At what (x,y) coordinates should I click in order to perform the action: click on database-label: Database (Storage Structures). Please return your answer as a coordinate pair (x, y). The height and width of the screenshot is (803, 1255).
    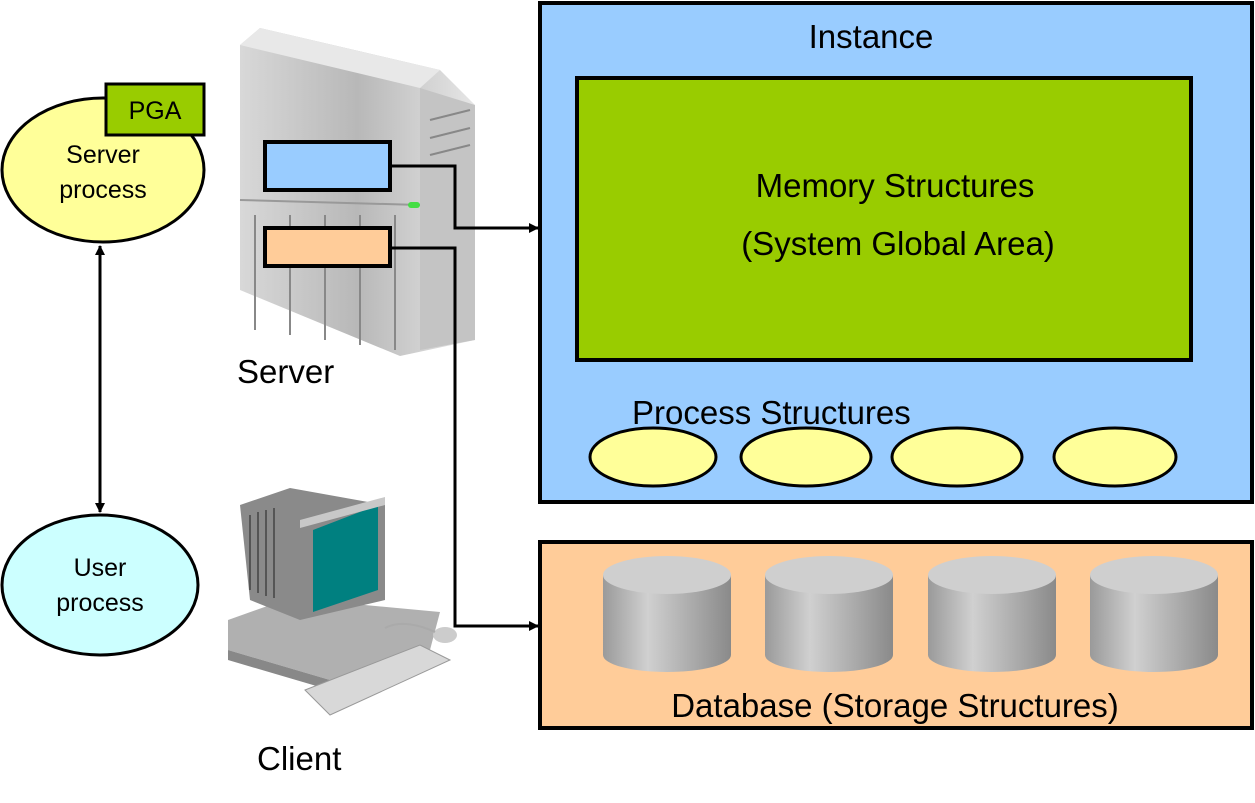
    Looking at the image, I should click on (895, 705).